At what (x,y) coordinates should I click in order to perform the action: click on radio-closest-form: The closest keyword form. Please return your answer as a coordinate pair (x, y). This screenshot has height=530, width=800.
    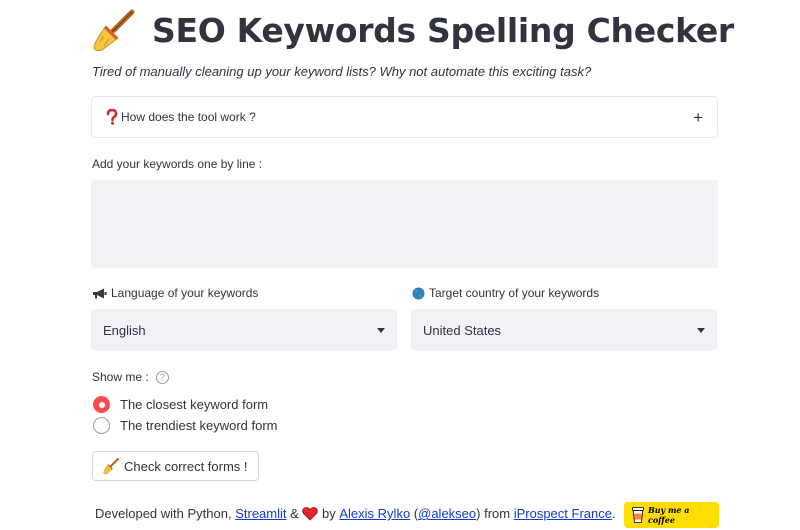
    Looking at the image, I should click on (180, 404).